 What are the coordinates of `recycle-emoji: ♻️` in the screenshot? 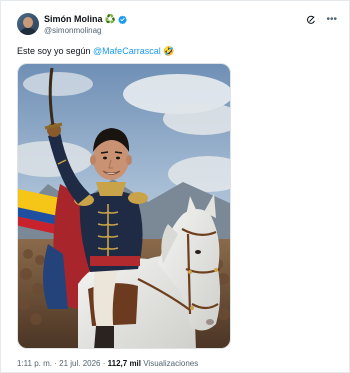 It's located at (110, 19).